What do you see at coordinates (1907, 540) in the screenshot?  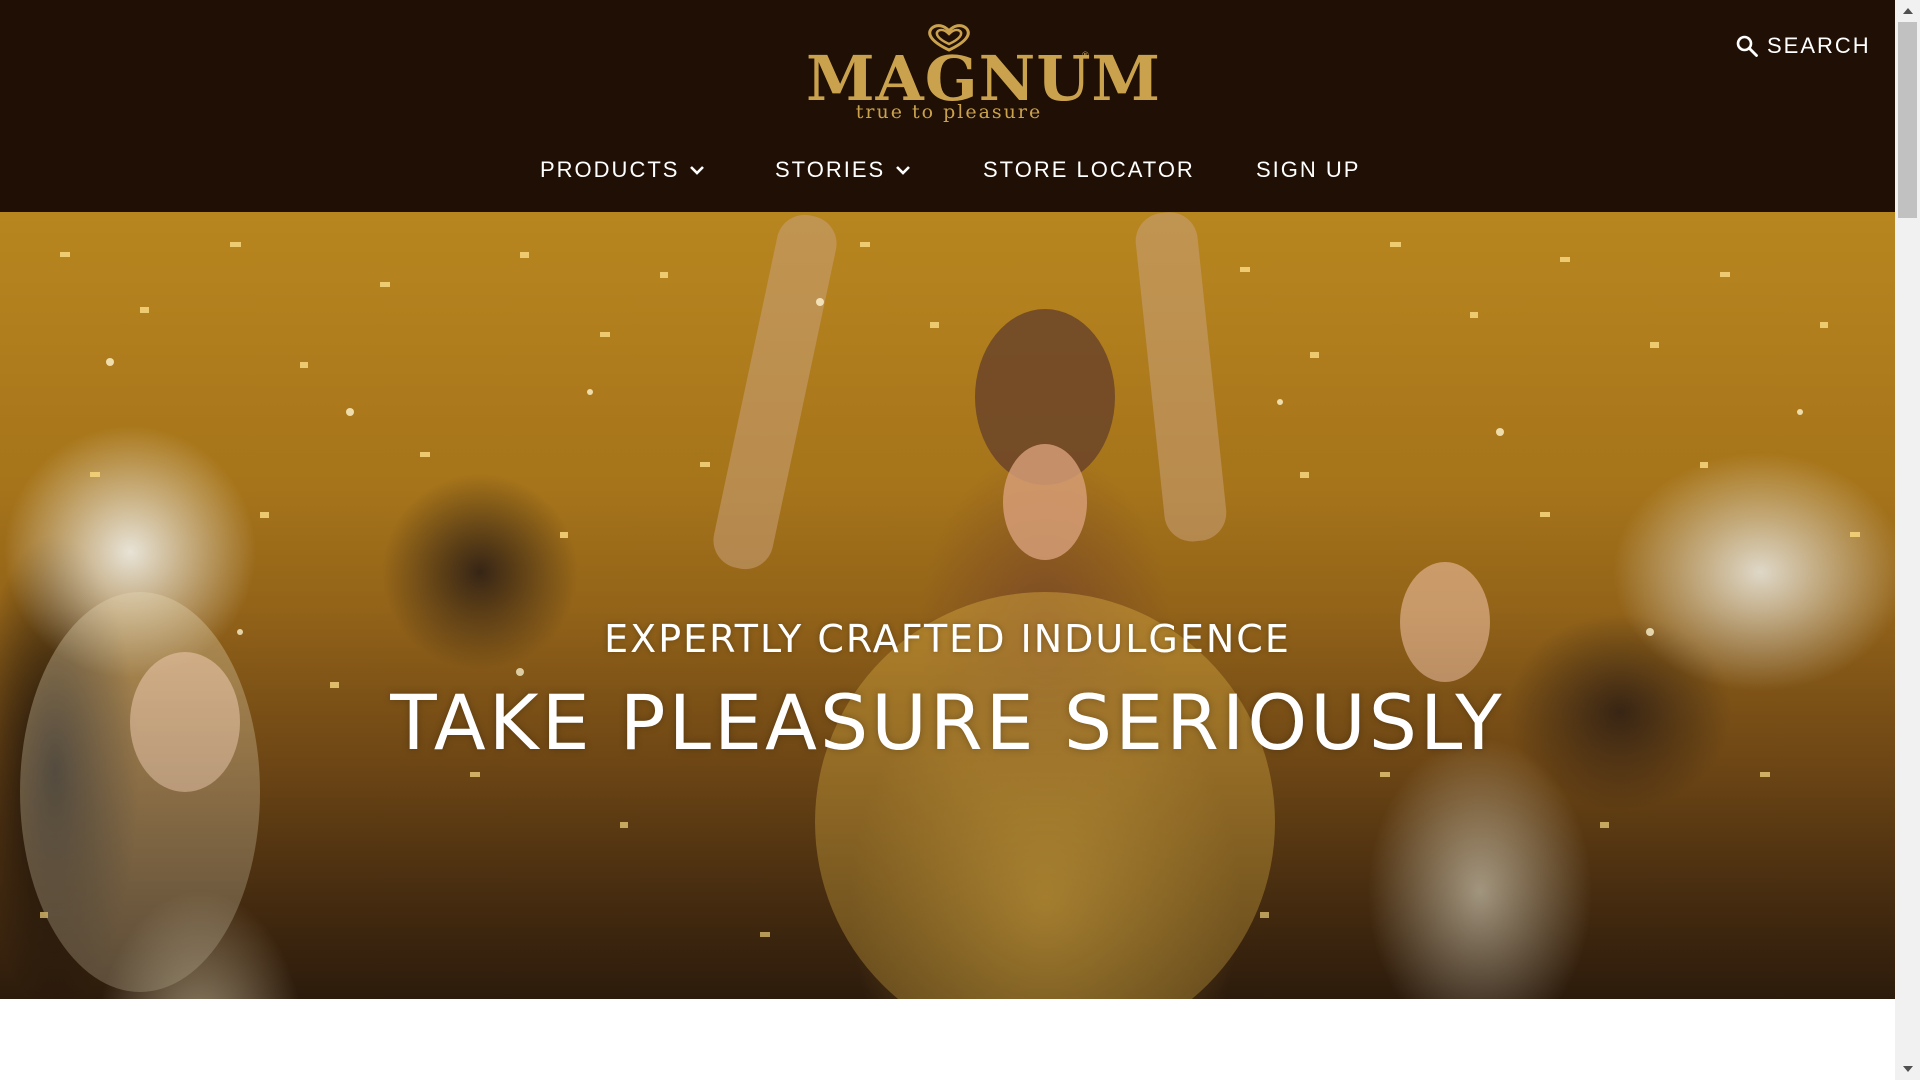 I see `vertical-scrollbar` at bounding box center [1907, 540].